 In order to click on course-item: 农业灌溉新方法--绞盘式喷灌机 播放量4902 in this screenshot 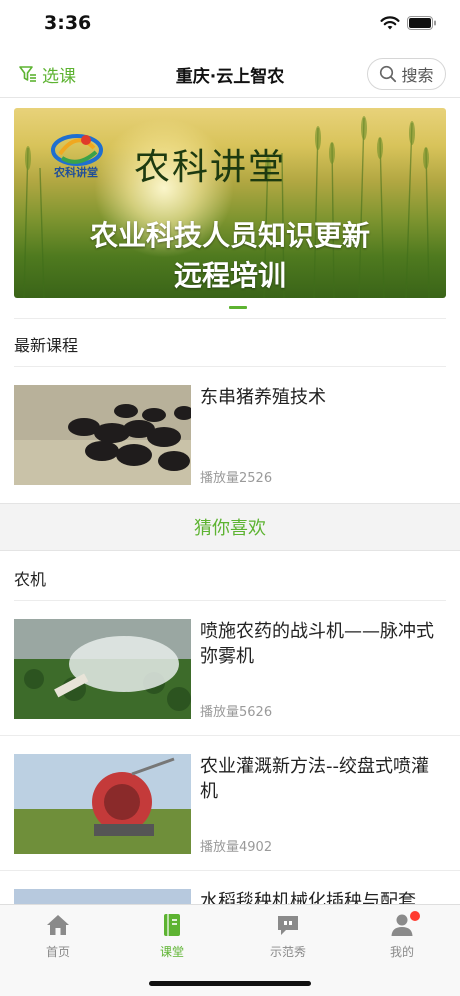, I will do `click(230, 810)`.